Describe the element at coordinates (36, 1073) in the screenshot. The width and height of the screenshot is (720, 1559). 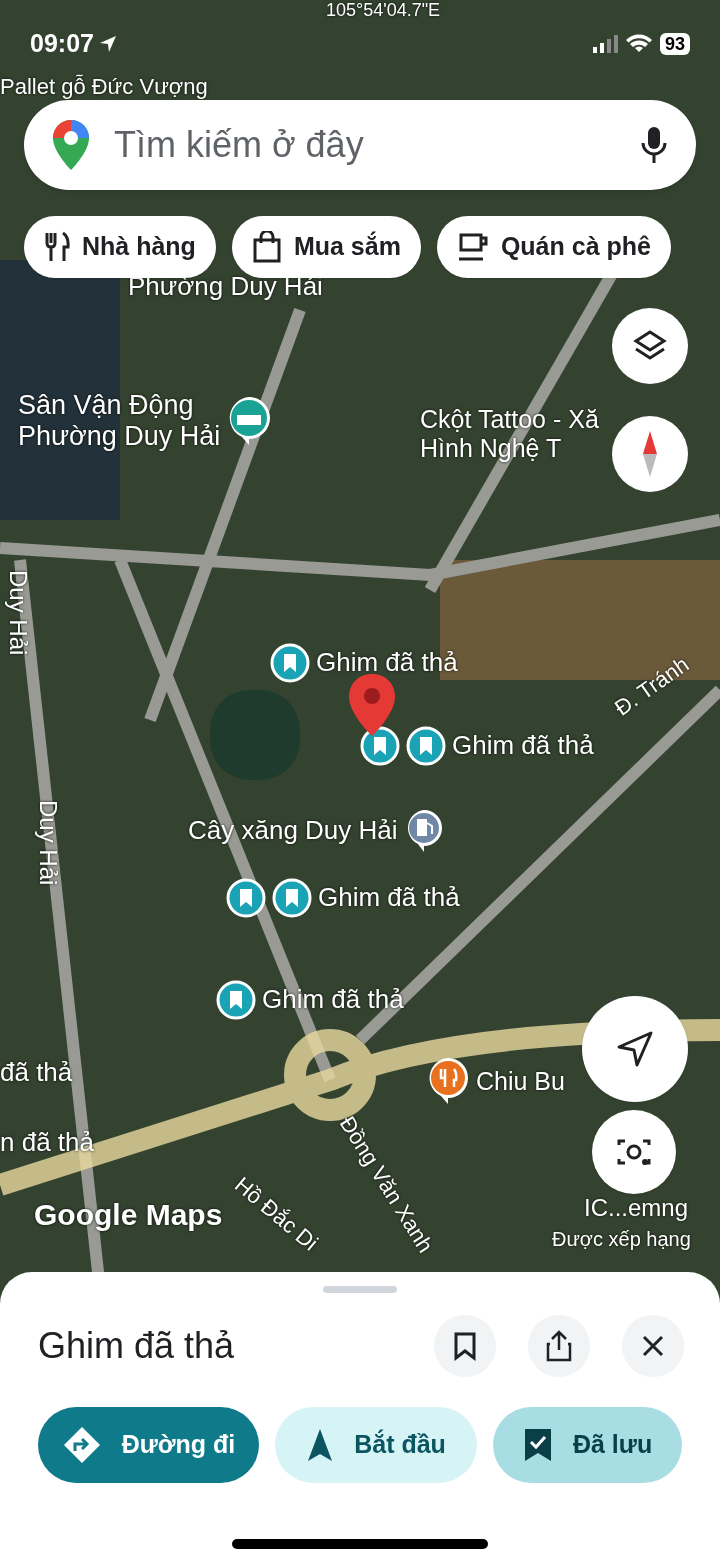
I see `place-label: đã thả` at that location.